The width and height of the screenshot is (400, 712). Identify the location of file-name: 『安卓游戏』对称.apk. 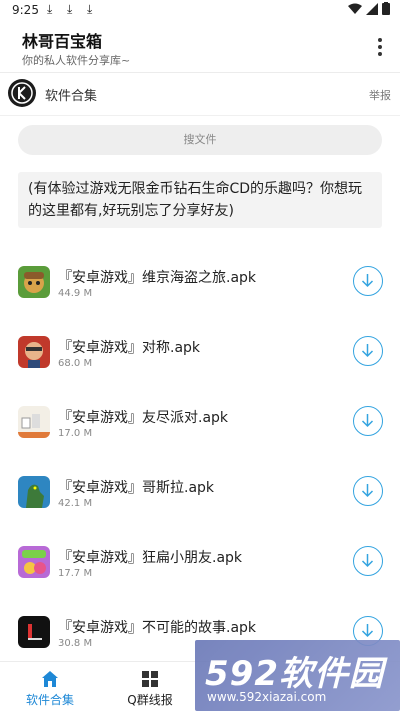
(129, 348).